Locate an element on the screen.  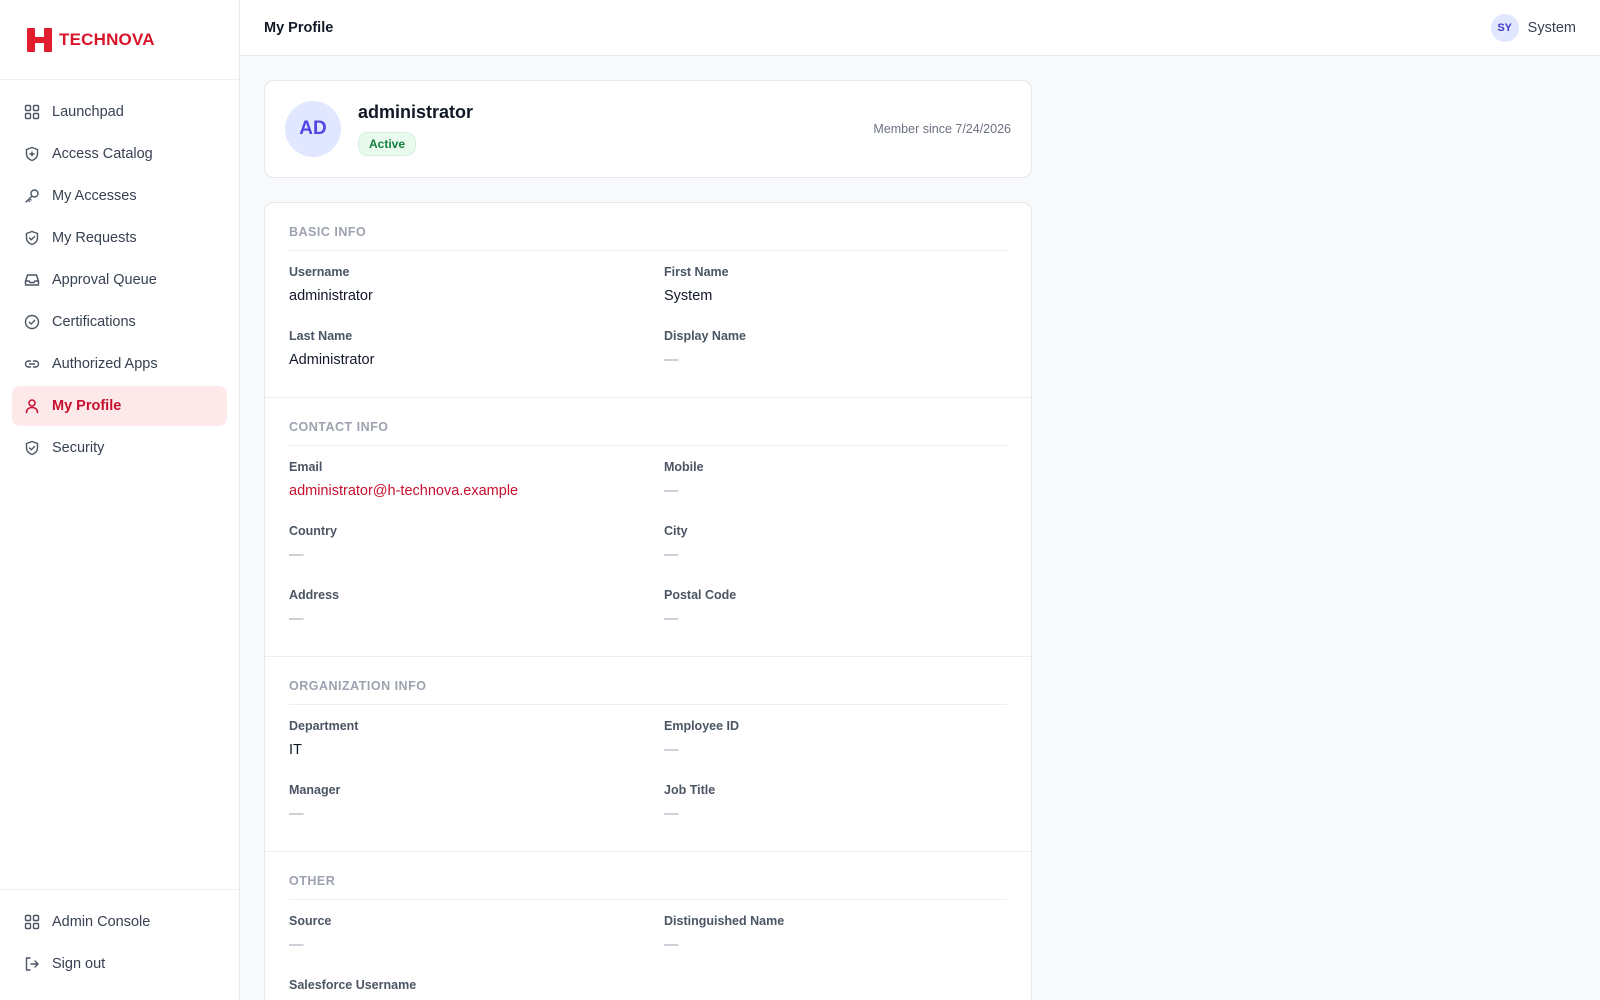
sidebar-item-label: Sign out is located at coordinates (79, 964).